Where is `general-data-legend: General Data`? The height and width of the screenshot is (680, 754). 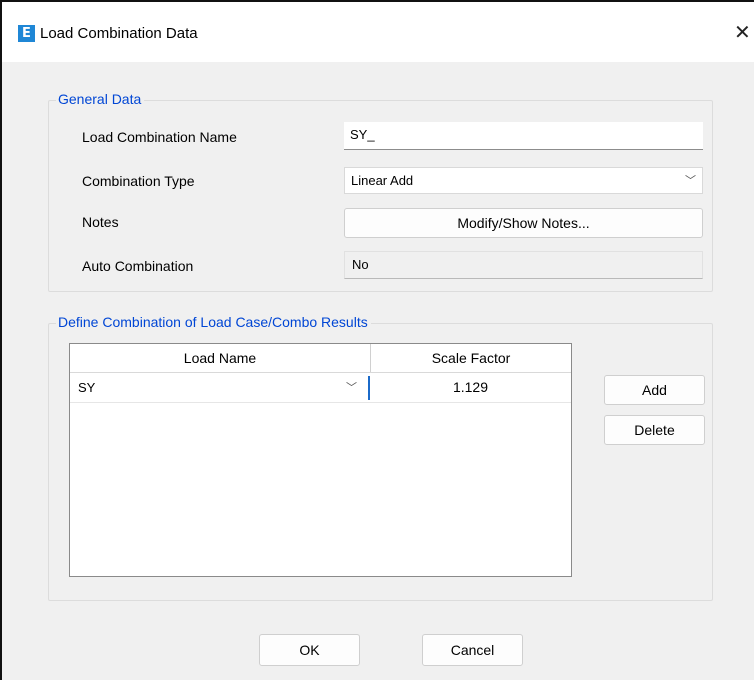
general-data-legend: General Data is located at coordinates (100, 99).